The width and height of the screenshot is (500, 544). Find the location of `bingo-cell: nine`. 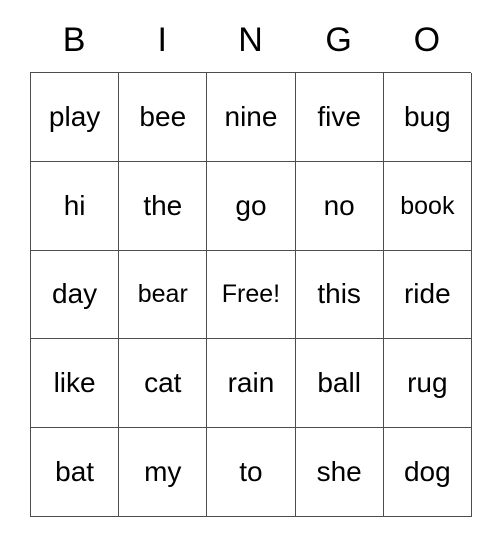

bingo-cell: nine is located at coordinates (251, 117).